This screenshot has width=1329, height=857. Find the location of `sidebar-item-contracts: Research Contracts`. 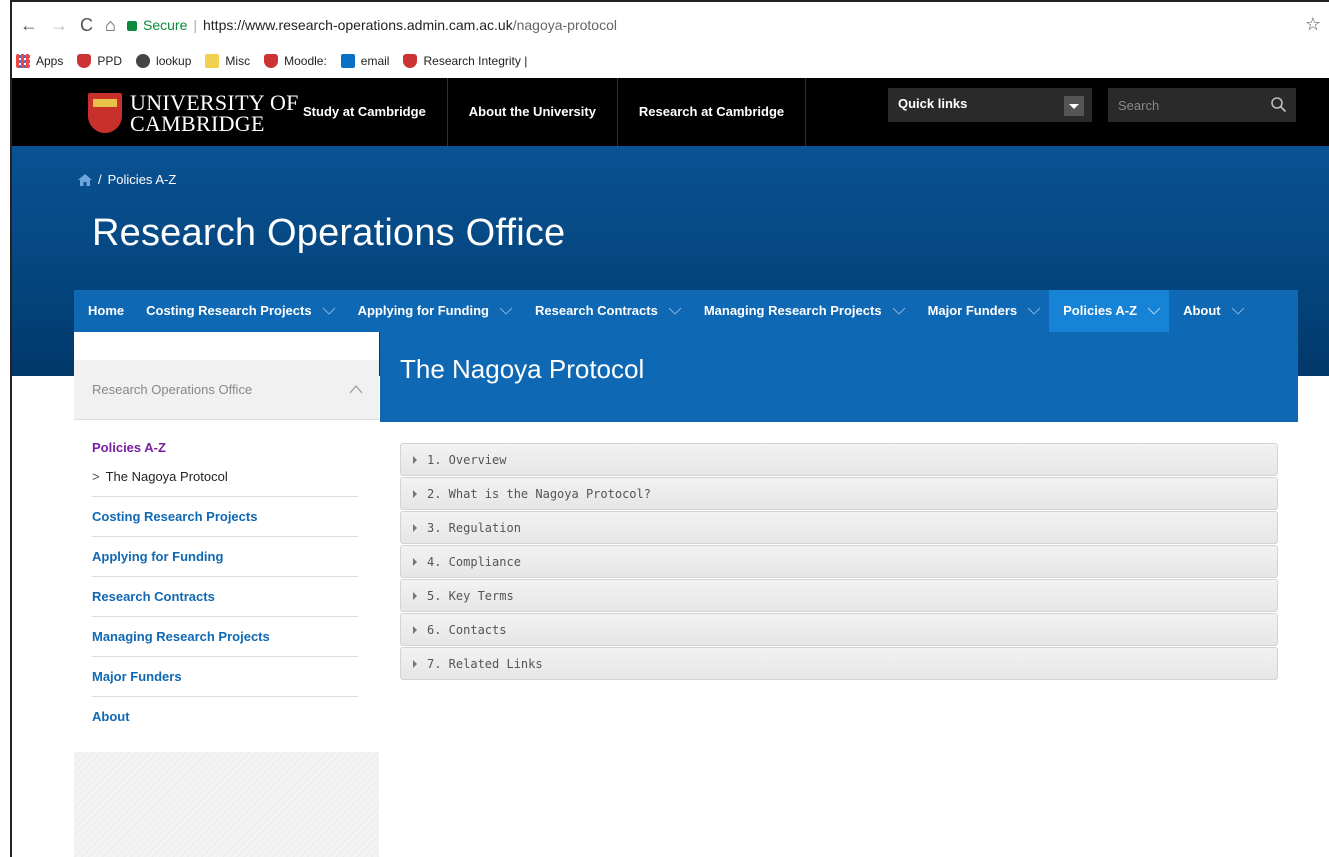

sidebar-item-contracts: Research Contracts is located at coordinates (225, 597).